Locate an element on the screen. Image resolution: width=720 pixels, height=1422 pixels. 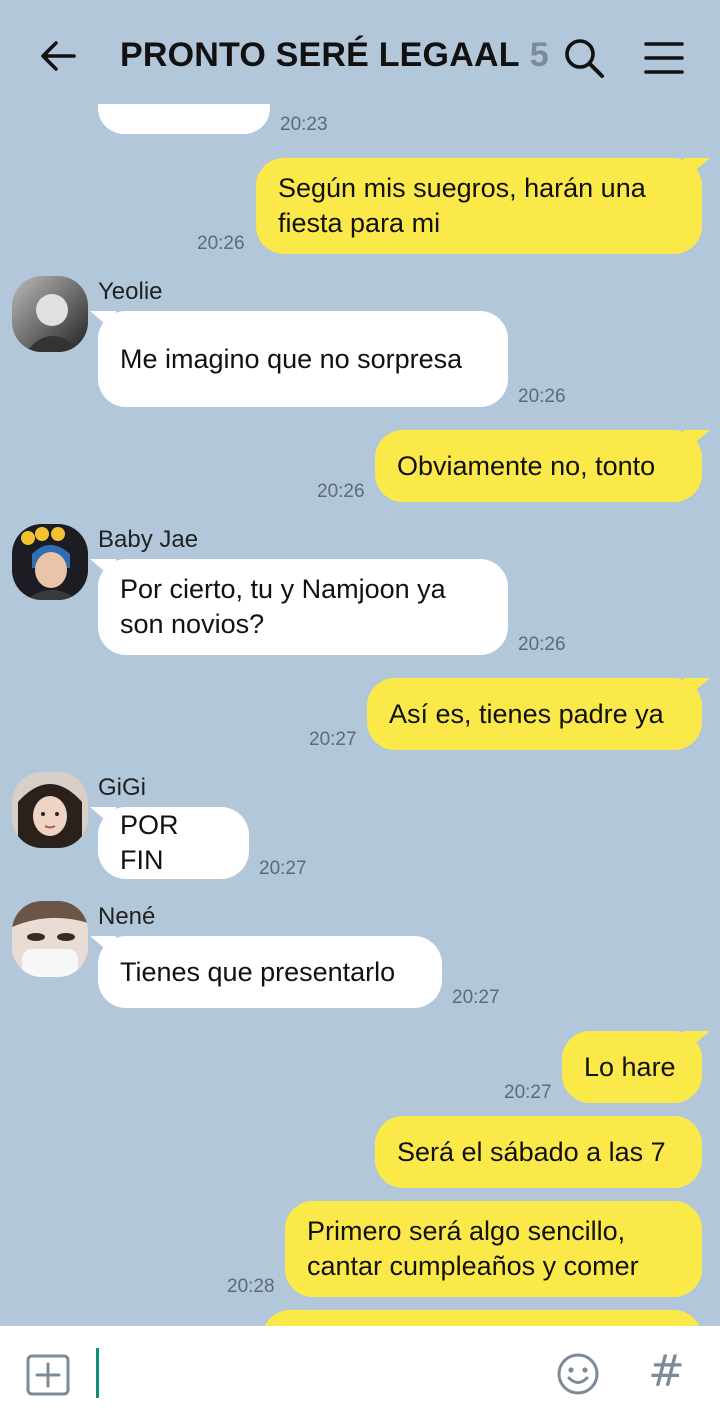
sender-name: GiGi is located at coordinates (122, 787).